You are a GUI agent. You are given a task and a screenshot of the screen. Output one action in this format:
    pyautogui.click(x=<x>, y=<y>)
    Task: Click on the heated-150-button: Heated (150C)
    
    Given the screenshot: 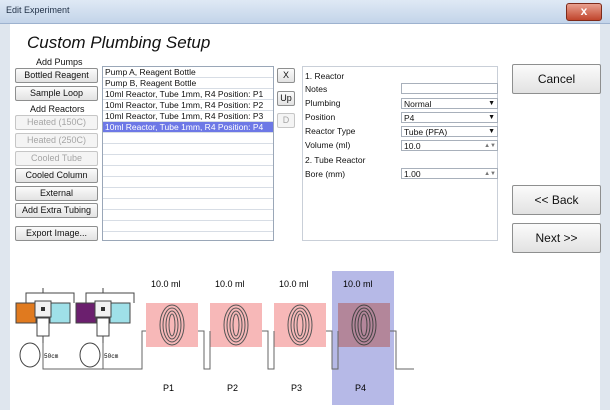 What is the action you would take?
    pyautogui.click(x=56, y=122)
    